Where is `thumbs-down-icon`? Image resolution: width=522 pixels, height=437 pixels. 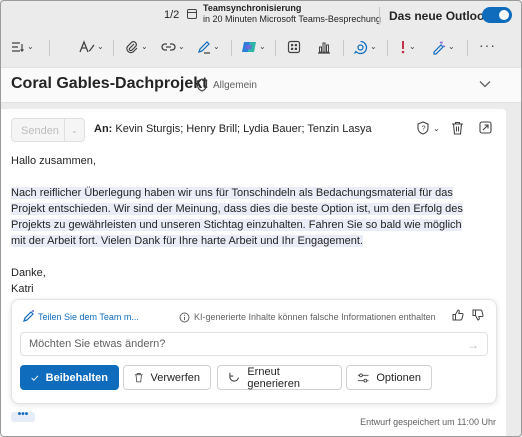
thumbs-down-icon is located at coordinates (478, 315).